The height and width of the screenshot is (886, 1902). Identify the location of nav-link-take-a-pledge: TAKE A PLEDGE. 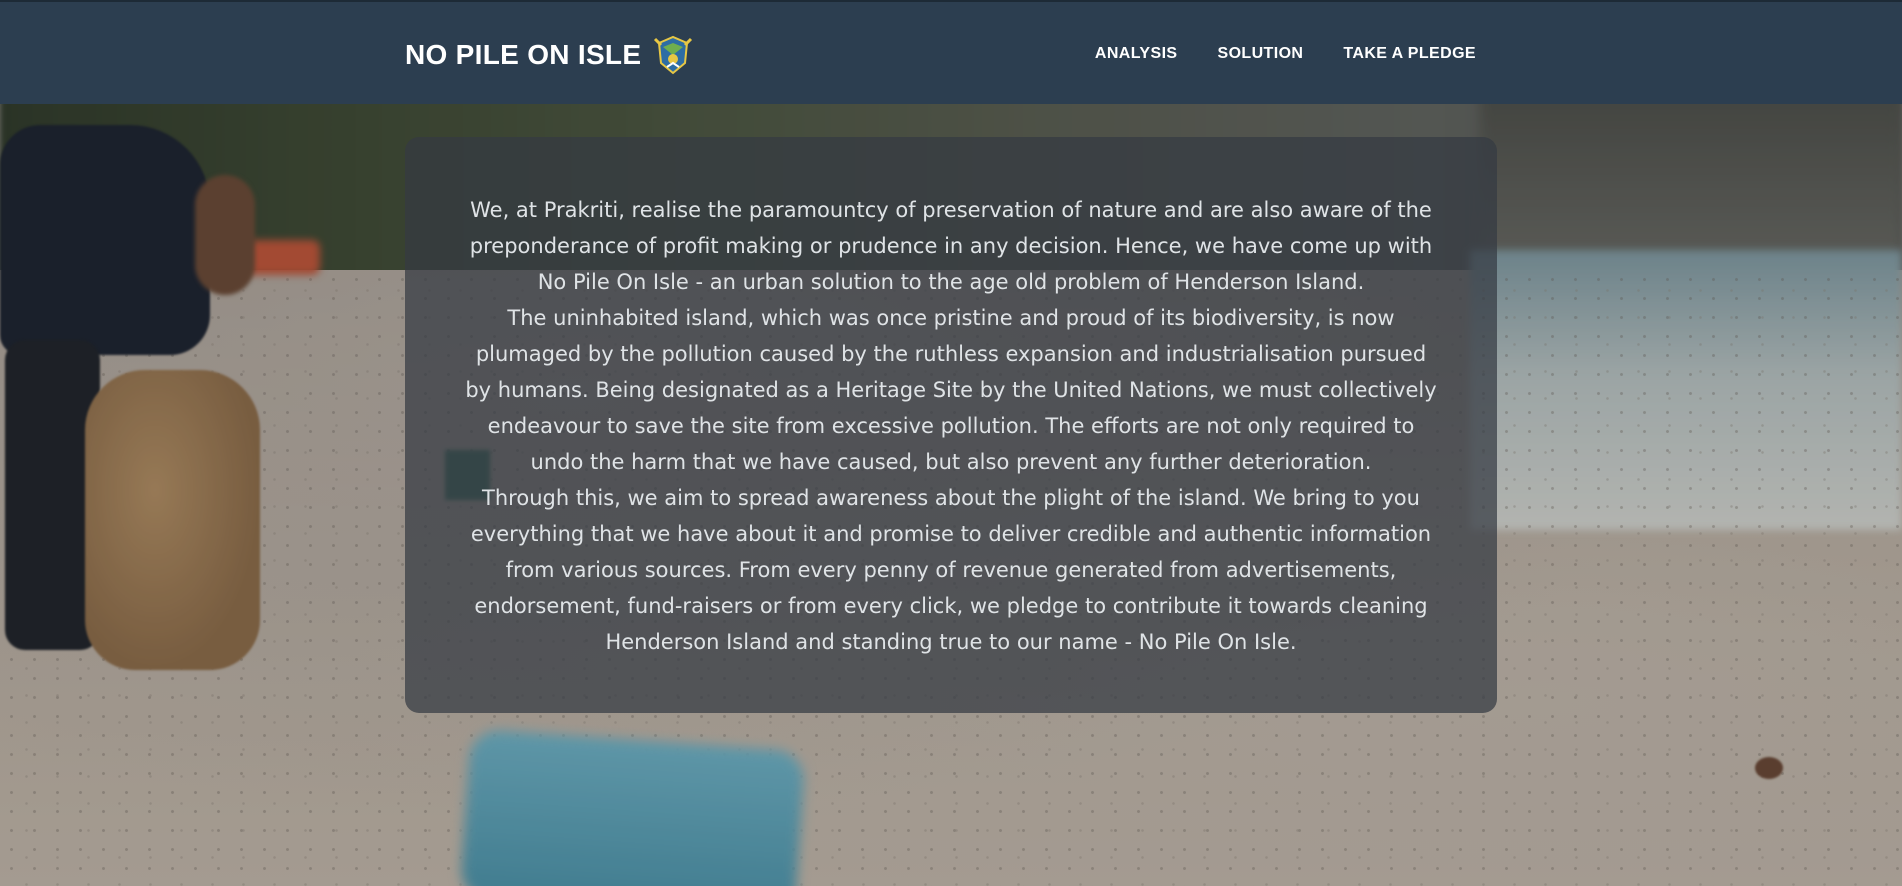
(1409, 53).